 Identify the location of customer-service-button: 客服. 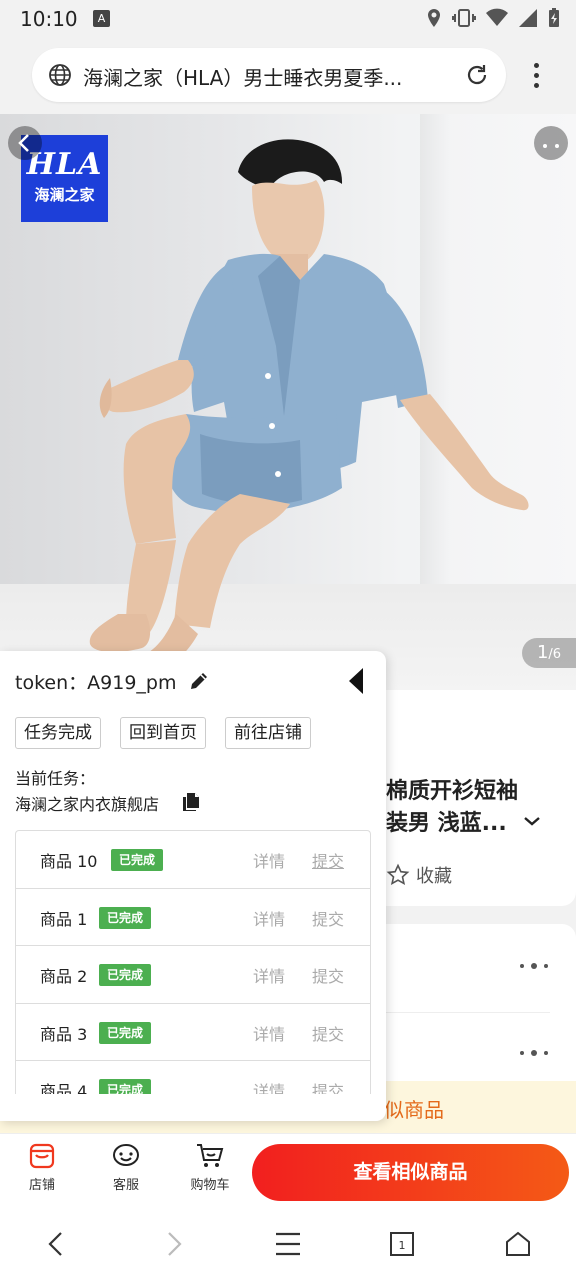
(126, 1167).